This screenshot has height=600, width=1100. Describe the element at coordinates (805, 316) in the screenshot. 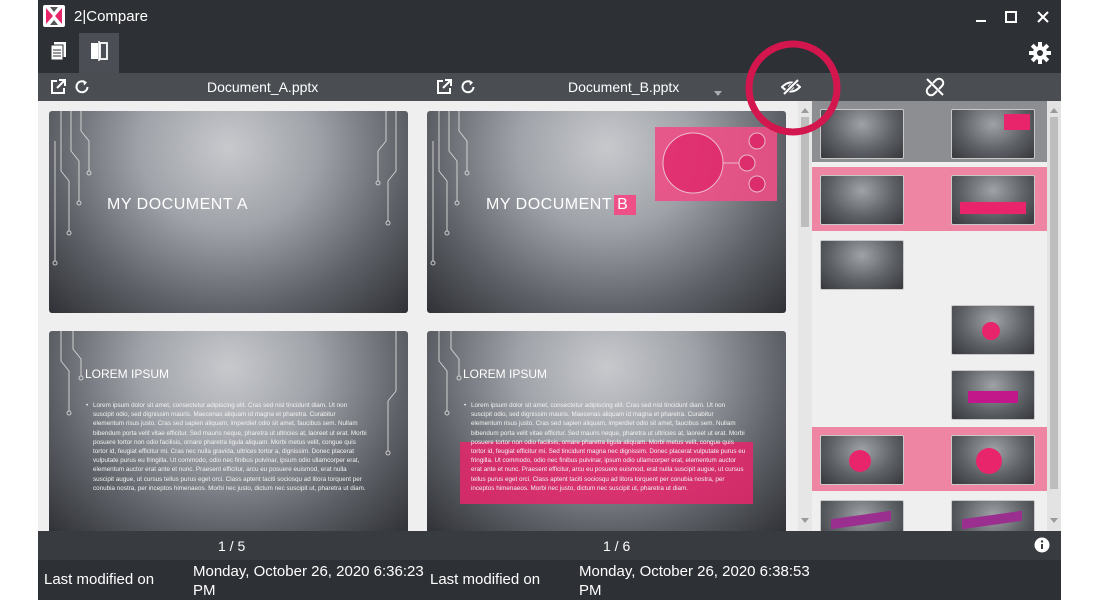

I see `document-scrollbar` at that location.